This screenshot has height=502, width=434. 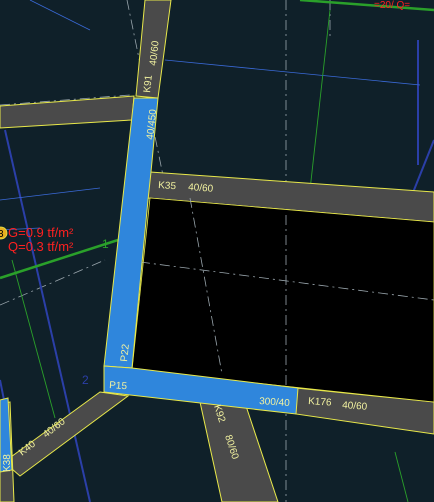 What do you see at coordinates (148, 83) in the screenshot?
I see `label-k91: K91` at bounding box center [148, 83].